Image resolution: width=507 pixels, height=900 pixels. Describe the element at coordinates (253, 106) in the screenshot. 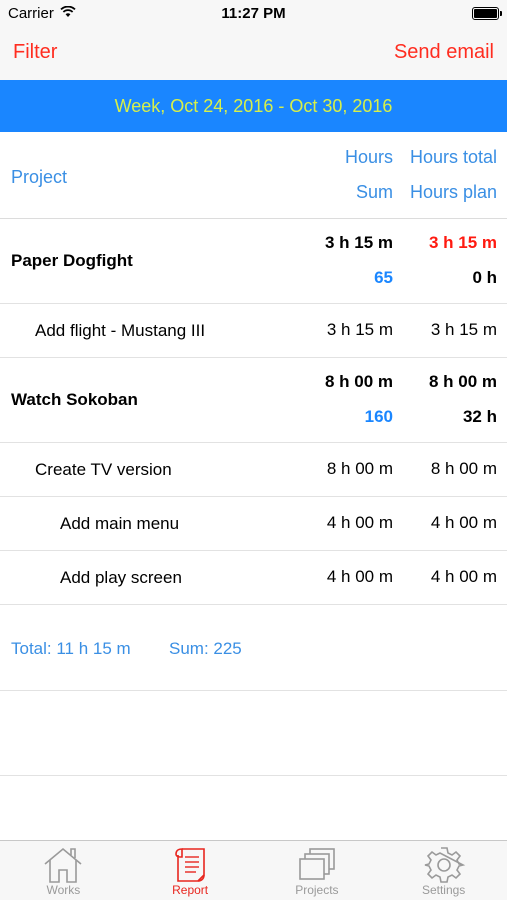

I see `week-range-banner: Week, Oct 24, 2016 - Oct 30, 2016` at that location.